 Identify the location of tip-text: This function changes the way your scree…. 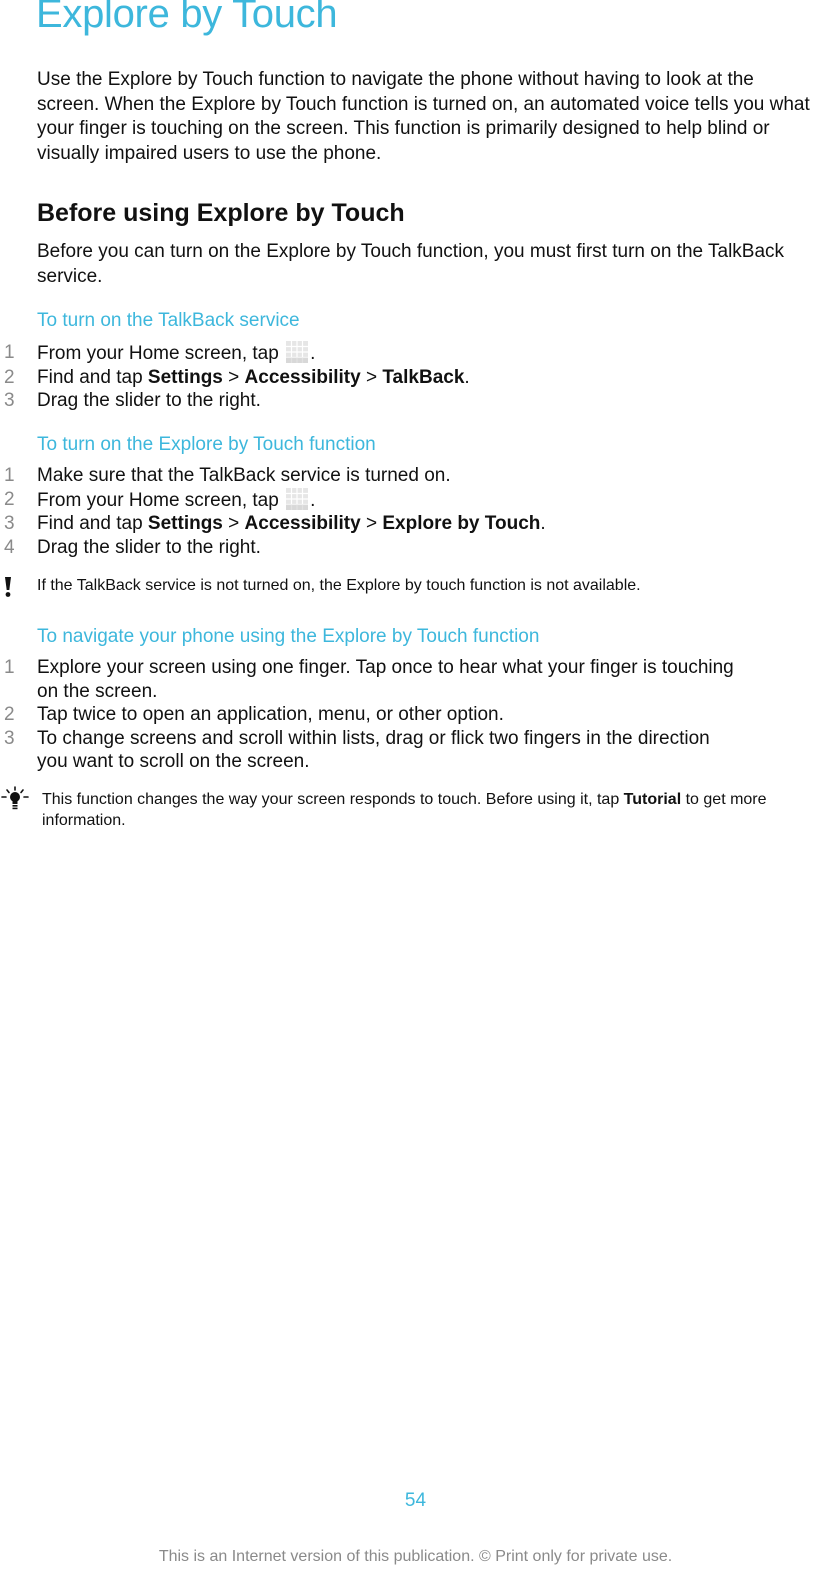
(431, 810).